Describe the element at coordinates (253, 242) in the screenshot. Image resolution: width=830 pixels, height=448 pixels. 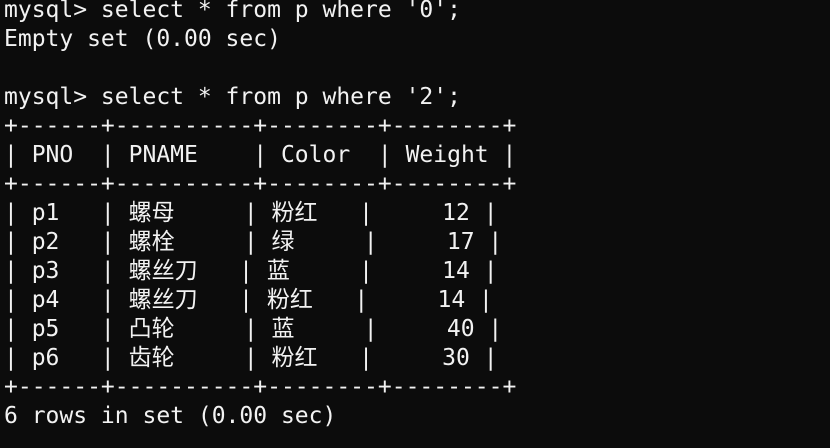
I see `table-row: | p2 | 螺栓 | 绿 | 17 |` at that location.